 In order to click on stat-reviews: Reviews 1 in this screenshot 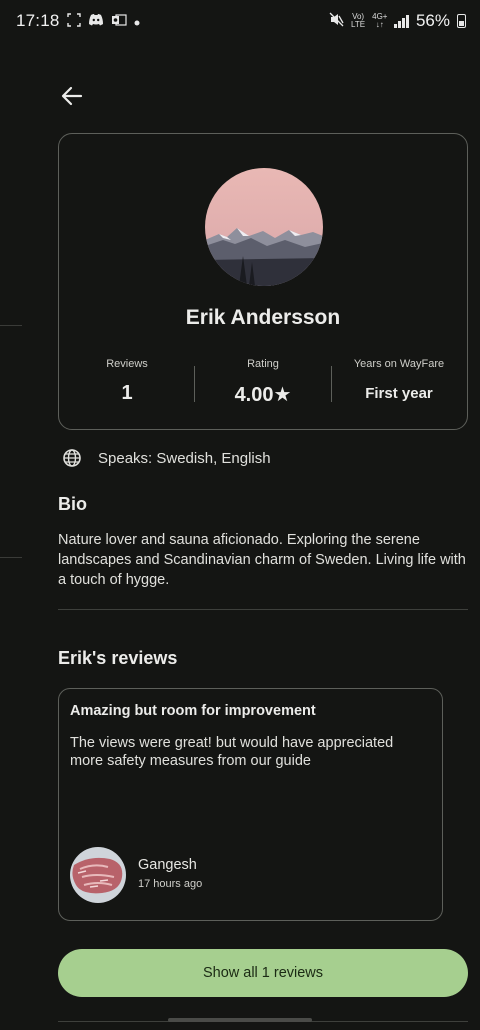, I will do `click(127, 381)`.